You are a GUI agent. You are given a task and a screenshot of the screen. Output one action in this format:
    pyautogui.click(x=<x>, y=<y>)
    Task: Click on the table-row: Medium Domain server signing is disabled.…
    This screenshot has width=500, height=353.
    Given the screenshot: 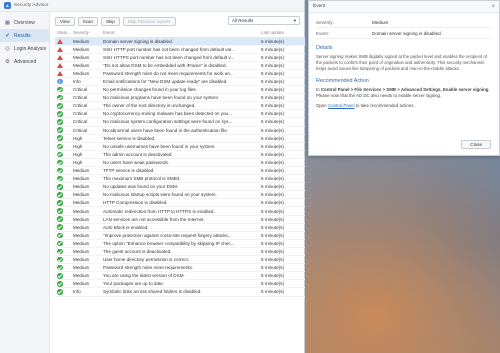 What is the action you would take?
    pyautogui.click(x=180, y=41)
    